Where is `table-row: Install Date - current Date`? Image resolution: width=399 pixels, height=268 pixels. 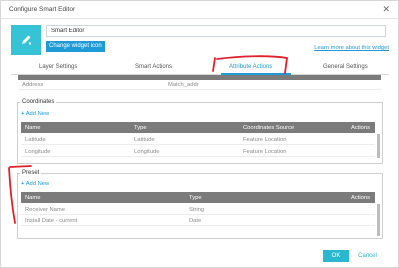
table-row: Install Date - current Date is located at coordinates (198, 220).